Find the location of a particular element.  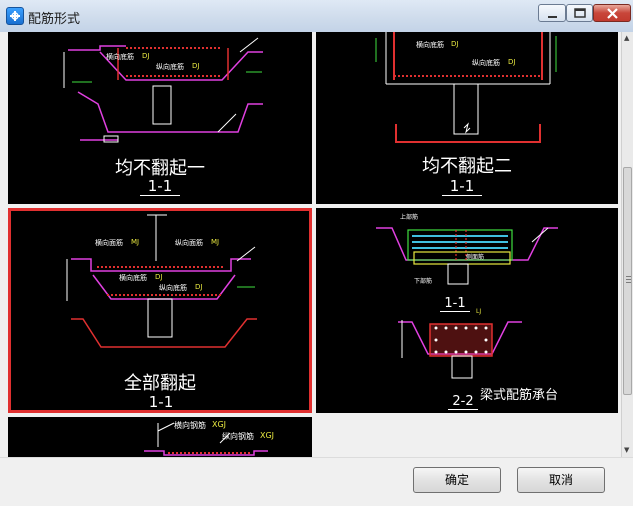

close-button is located at coordinates (612, 13).